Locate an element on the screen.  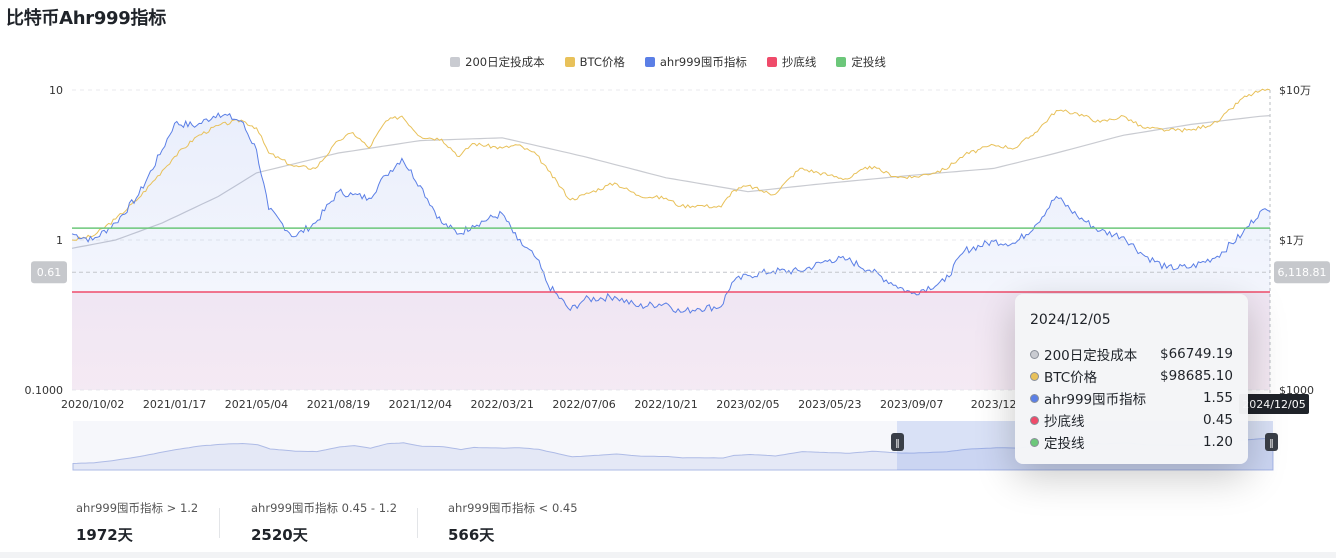
tooltip-label: ahr999囤币指标 is located at coordinates (1095, 400).